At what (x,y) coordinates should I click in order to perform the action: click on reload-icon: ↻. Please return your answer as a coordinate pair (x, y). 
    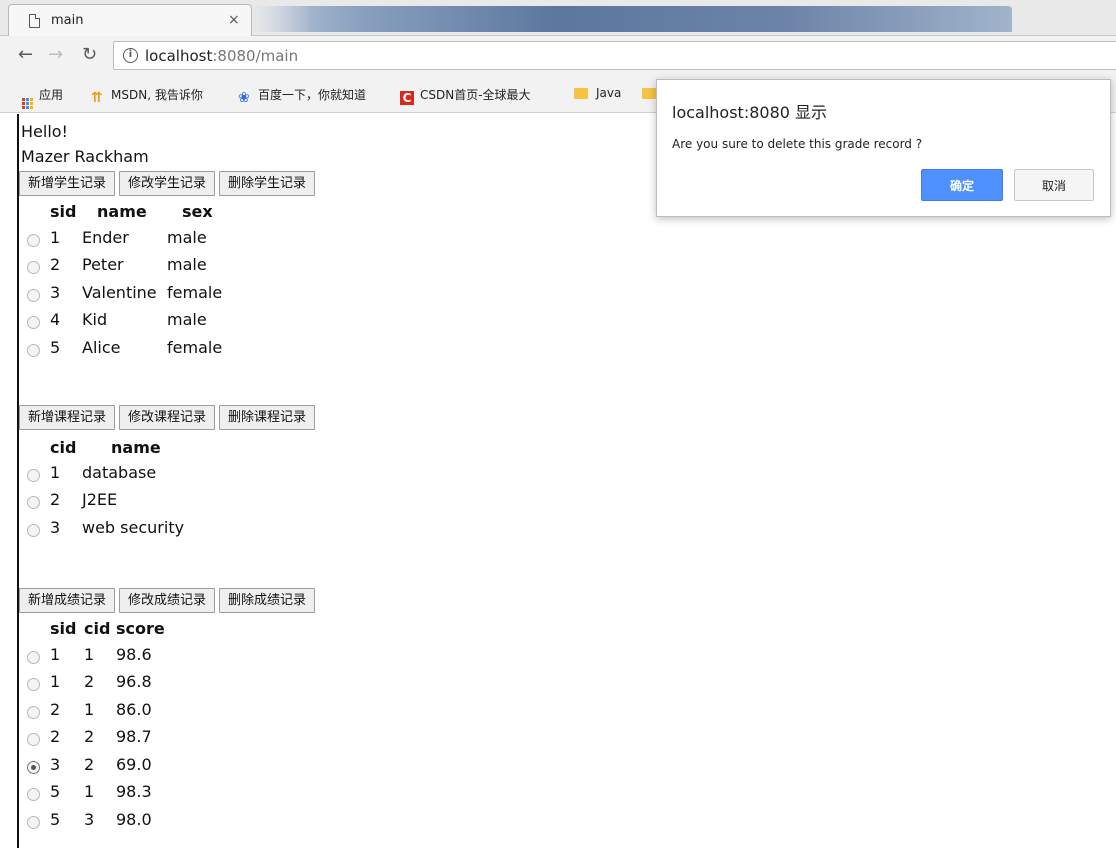
    Looking at the image, I should click on (89, 54).